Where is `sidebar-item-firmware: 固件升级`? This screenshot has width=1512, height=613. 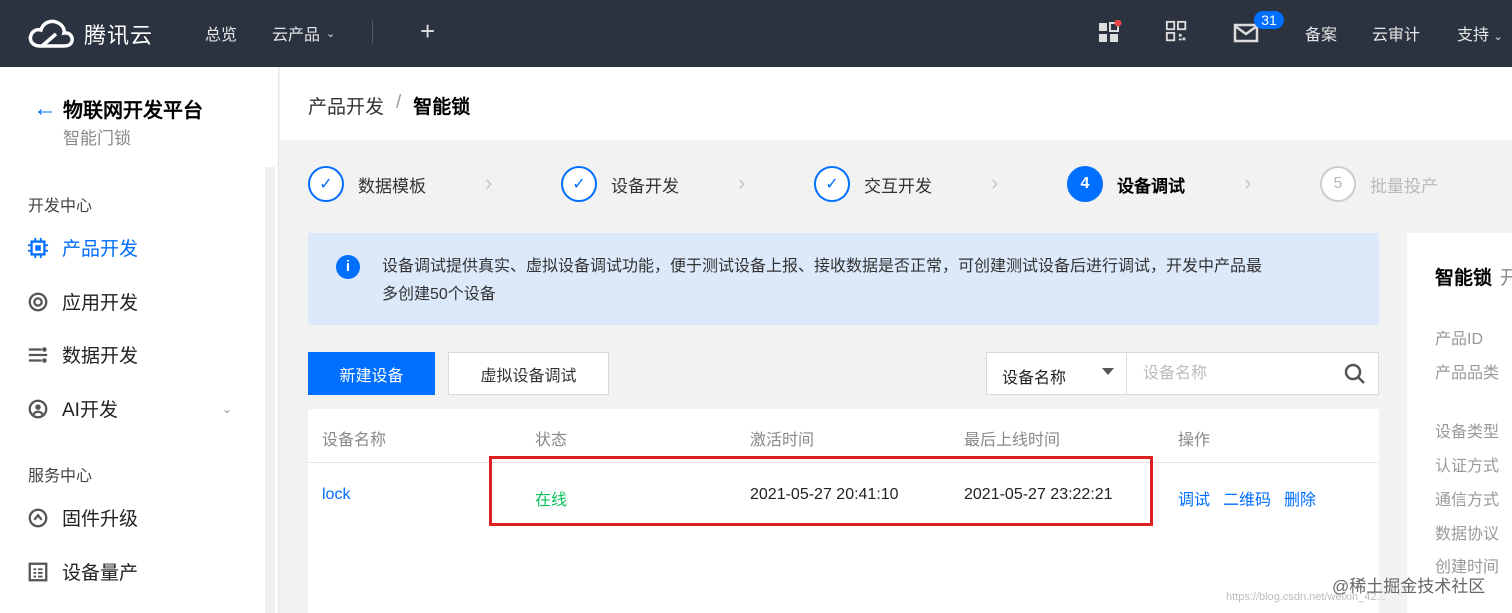
sidebar-item-firmware: 固件升级 is located at coordinates (136, 517).